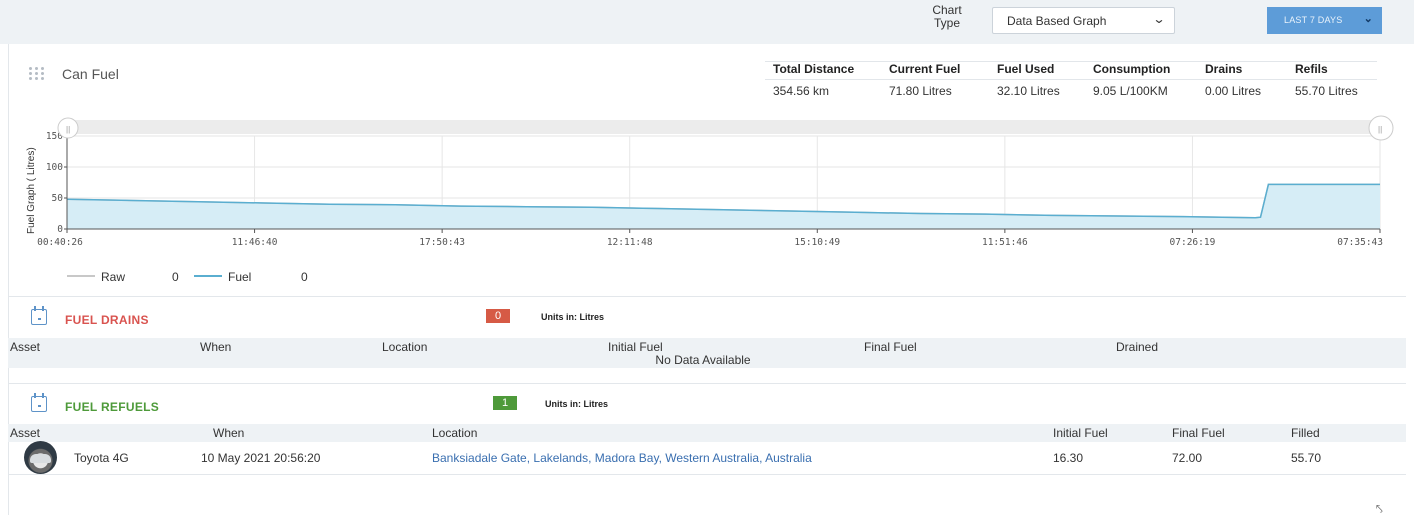  I want to click on range-navigator-track, so click(723, 127).